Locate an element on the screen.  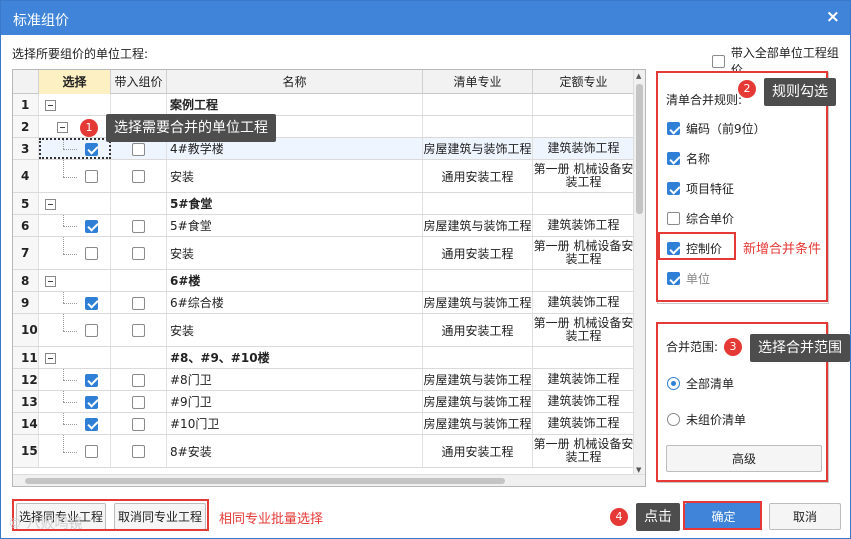
table-row: 14 #10门卫 房屋建筑与装饰工程 建筑装饰工程 is located at coordinates (324, 424).